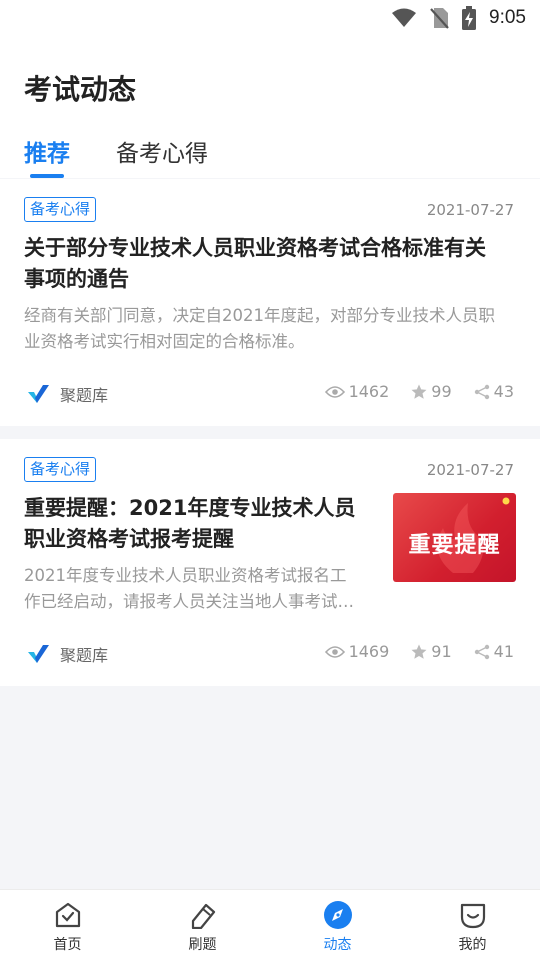  Describe the element at coordinates (503, 391) in the screenshot. I see `share-count-value: 43` at that location.